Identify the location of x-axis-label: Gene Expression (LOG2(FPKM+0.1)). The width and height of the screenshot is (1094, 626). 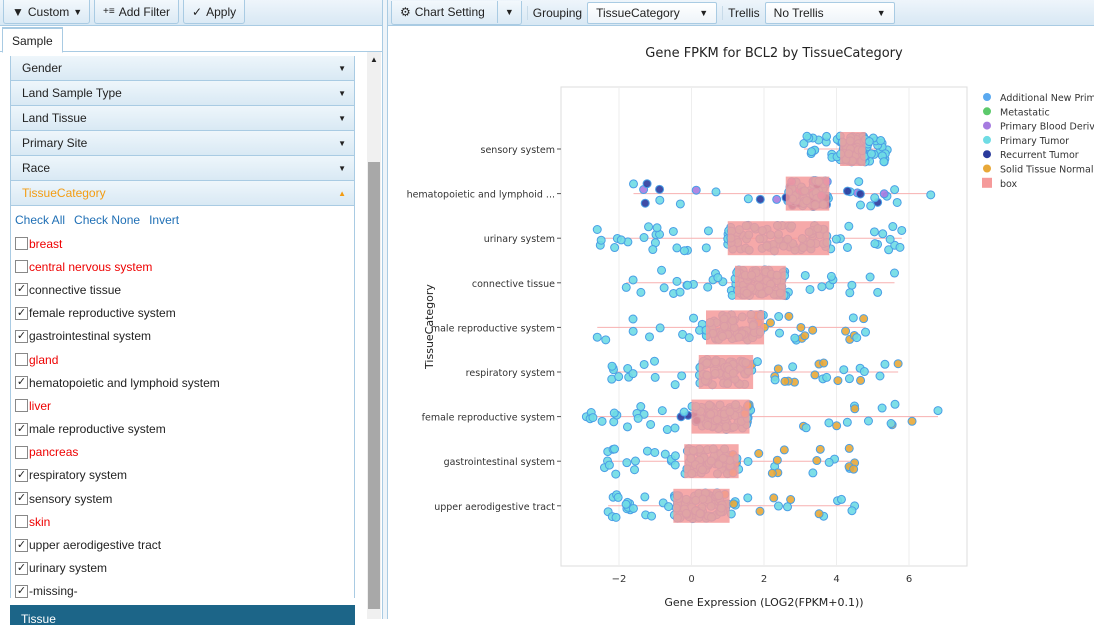
(763, 602).